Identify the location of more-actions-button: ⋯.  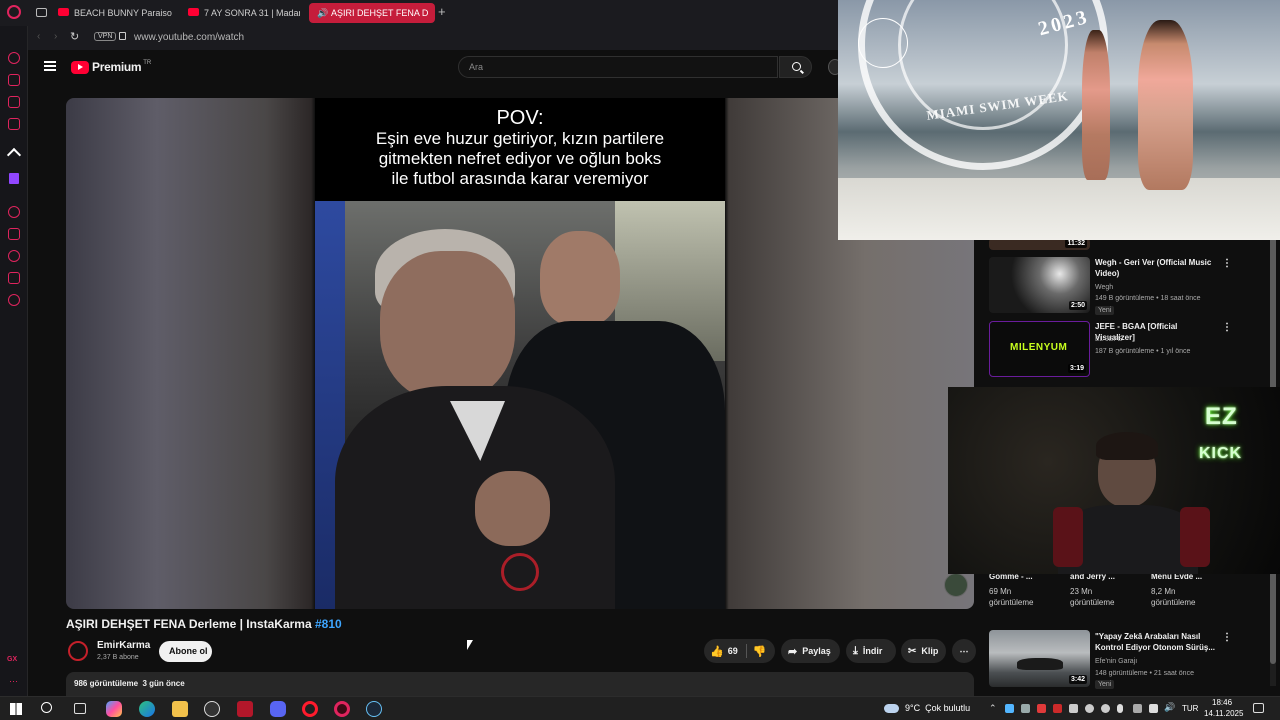
(964, 651).